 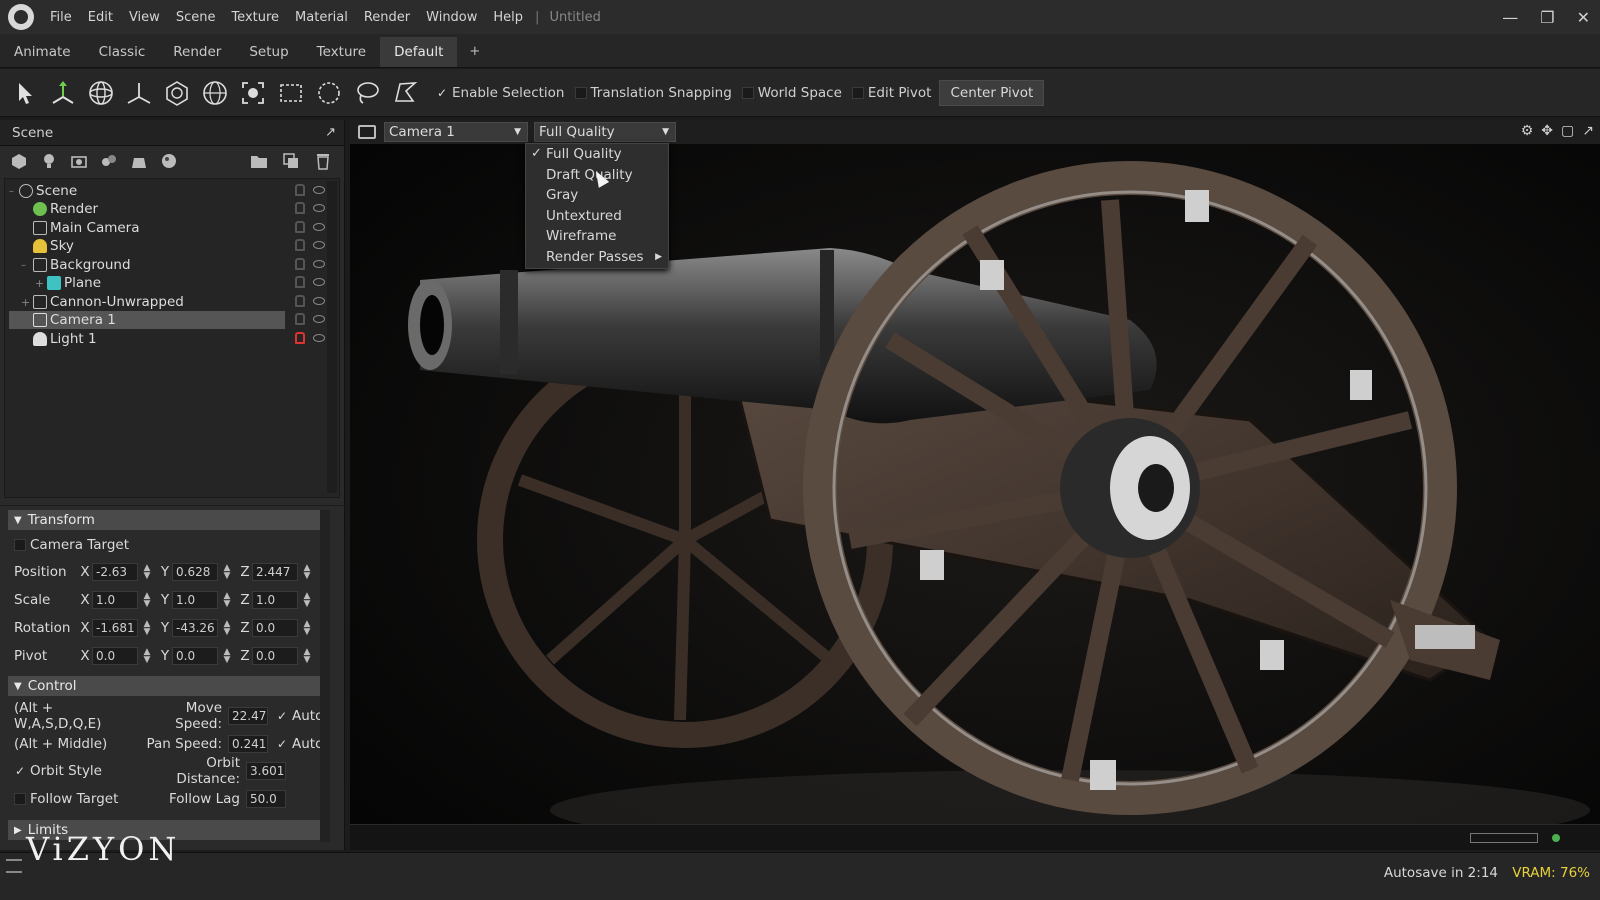 What do you see at coordinates (165, 686) in the screenshot?
I see `control-section-header: ▼ Control` at bounding box center [165, 686].